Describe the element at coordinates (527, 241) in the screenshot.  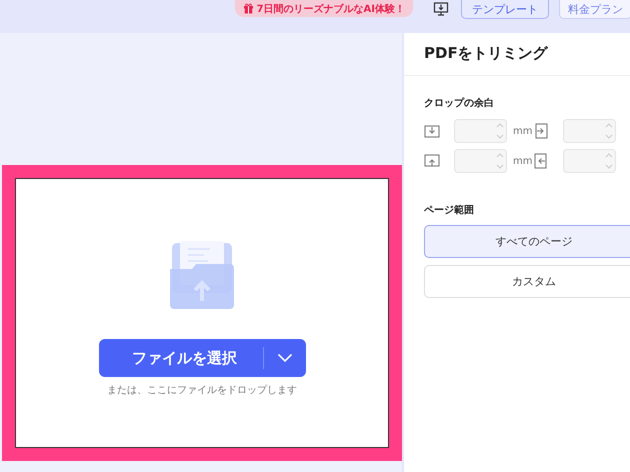
I see `page-range-option: すべてのページ` at that location.